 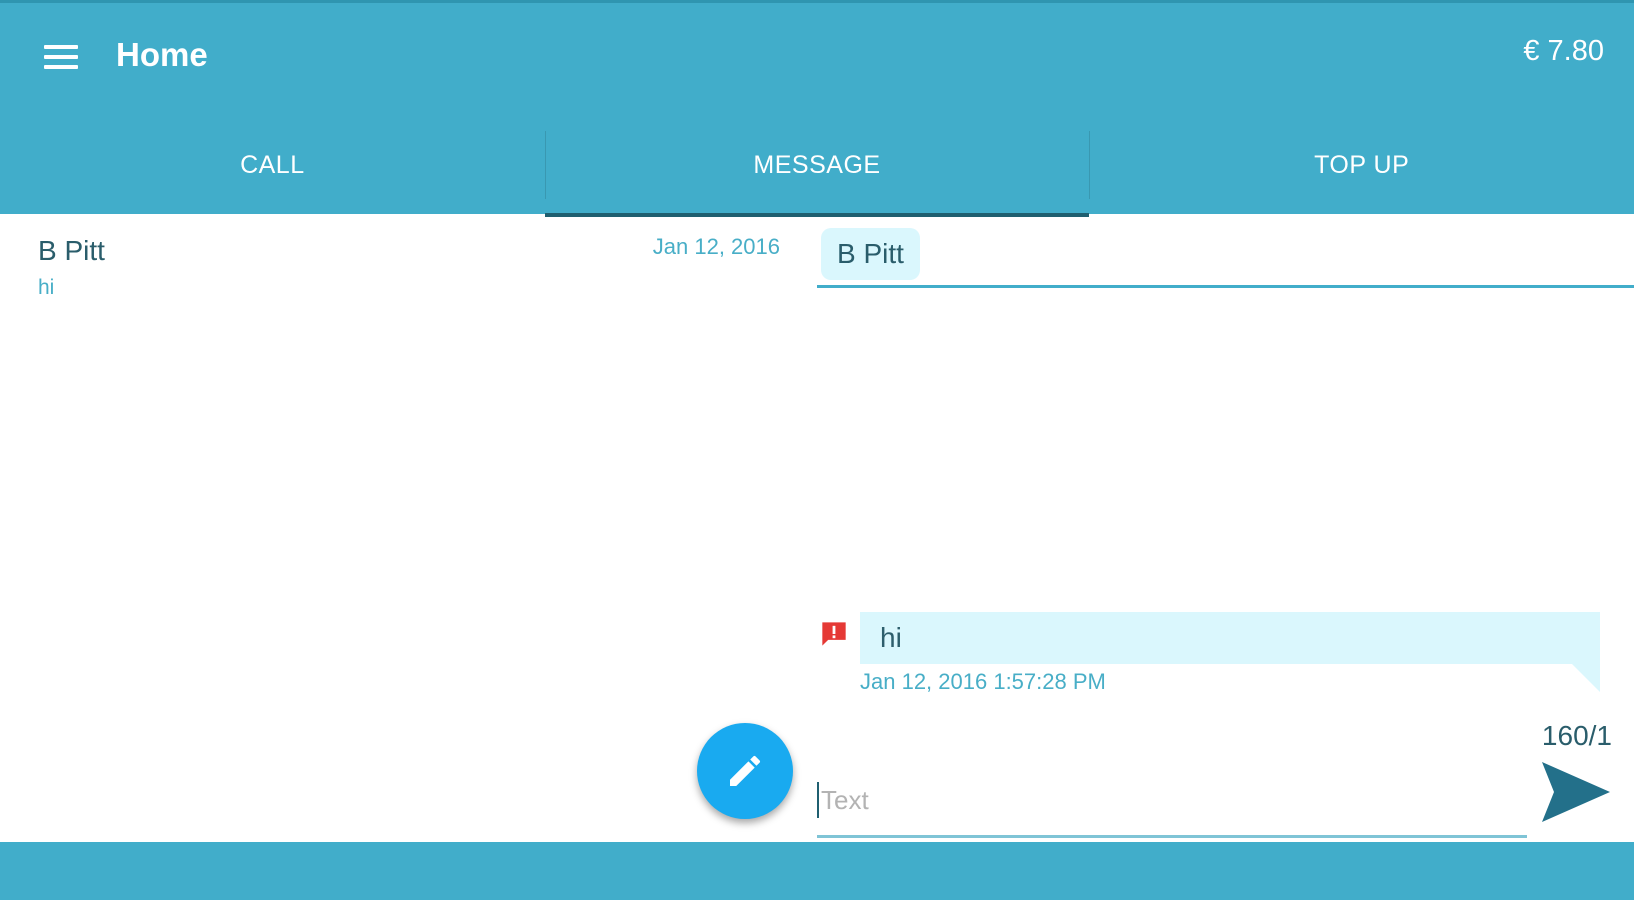 I want to click on character-counter: 160/1, so click(x=1576, y=735).